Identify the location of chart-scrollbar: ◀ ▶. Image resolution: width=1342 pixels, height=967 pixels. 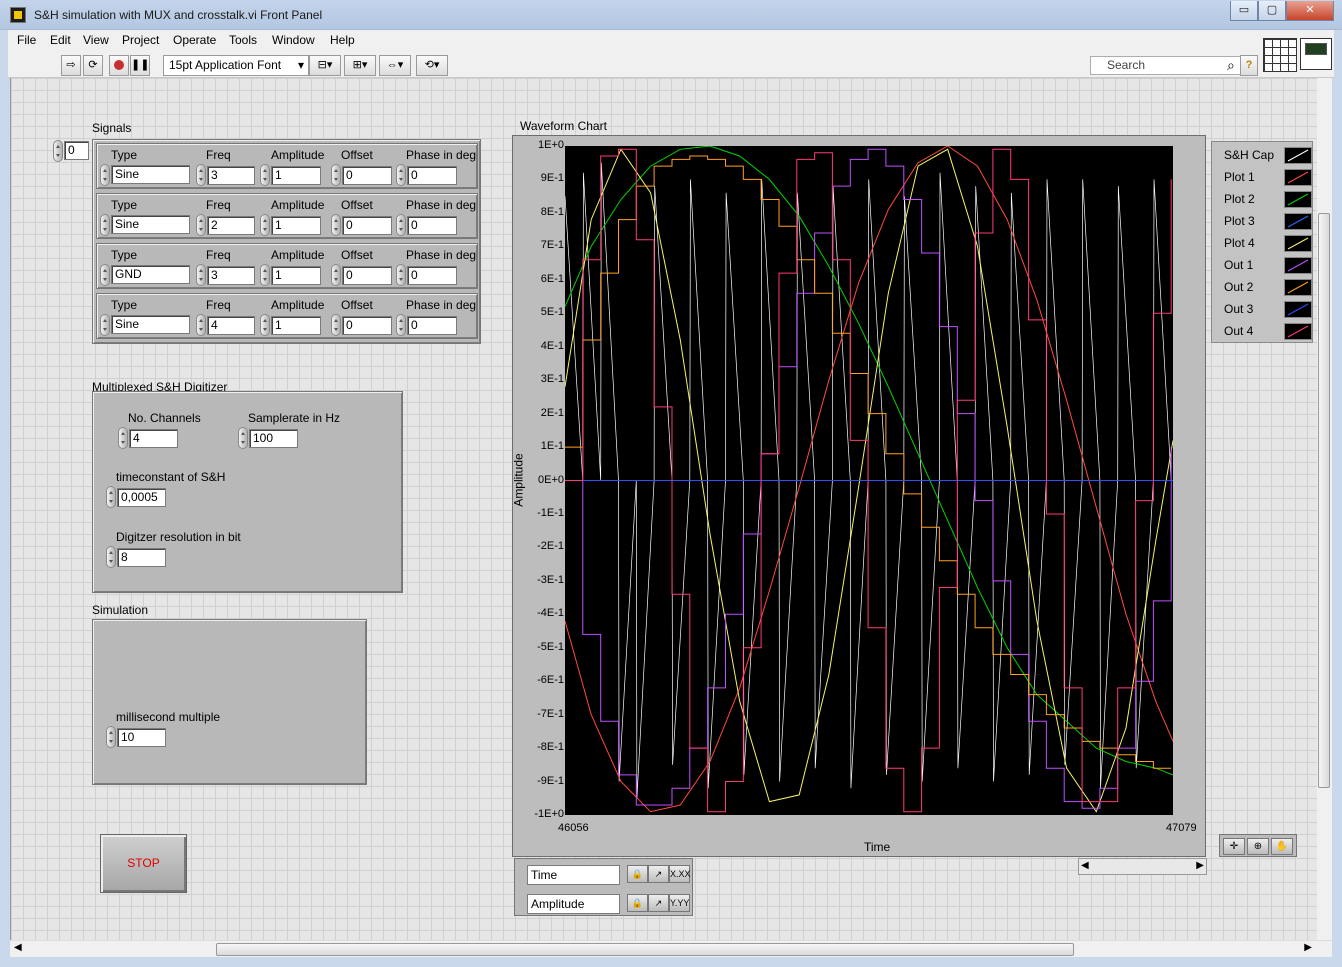
(1142, 866).